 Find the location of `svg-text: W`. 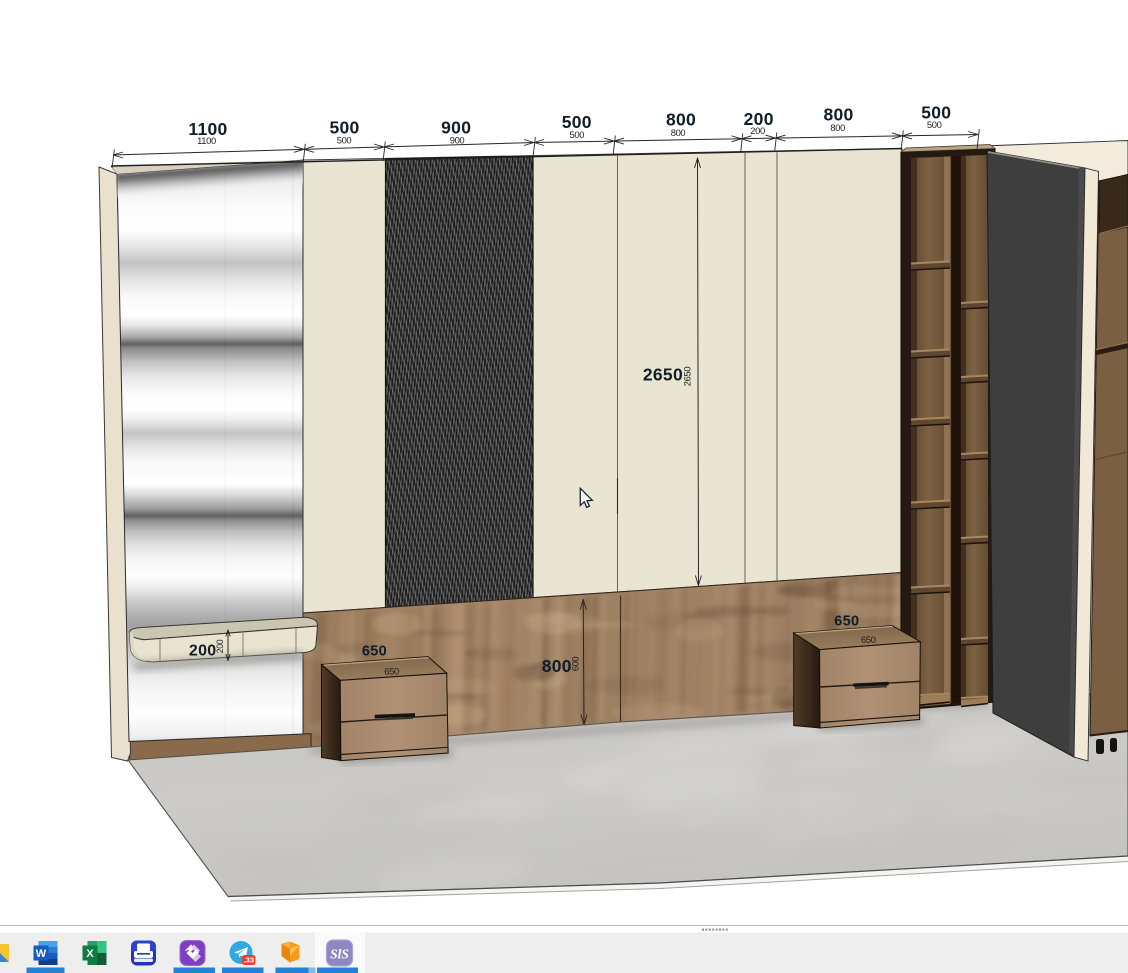

svg-text: W is located at coordinates (41, 954).